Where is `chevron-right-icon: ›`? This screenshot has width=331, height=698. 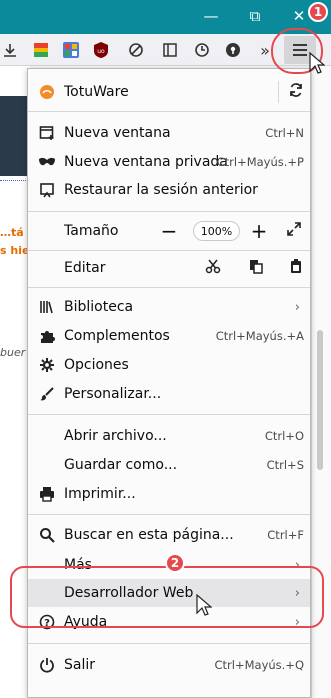
chevron-right-icon: › is located at coordinates (297, 307).